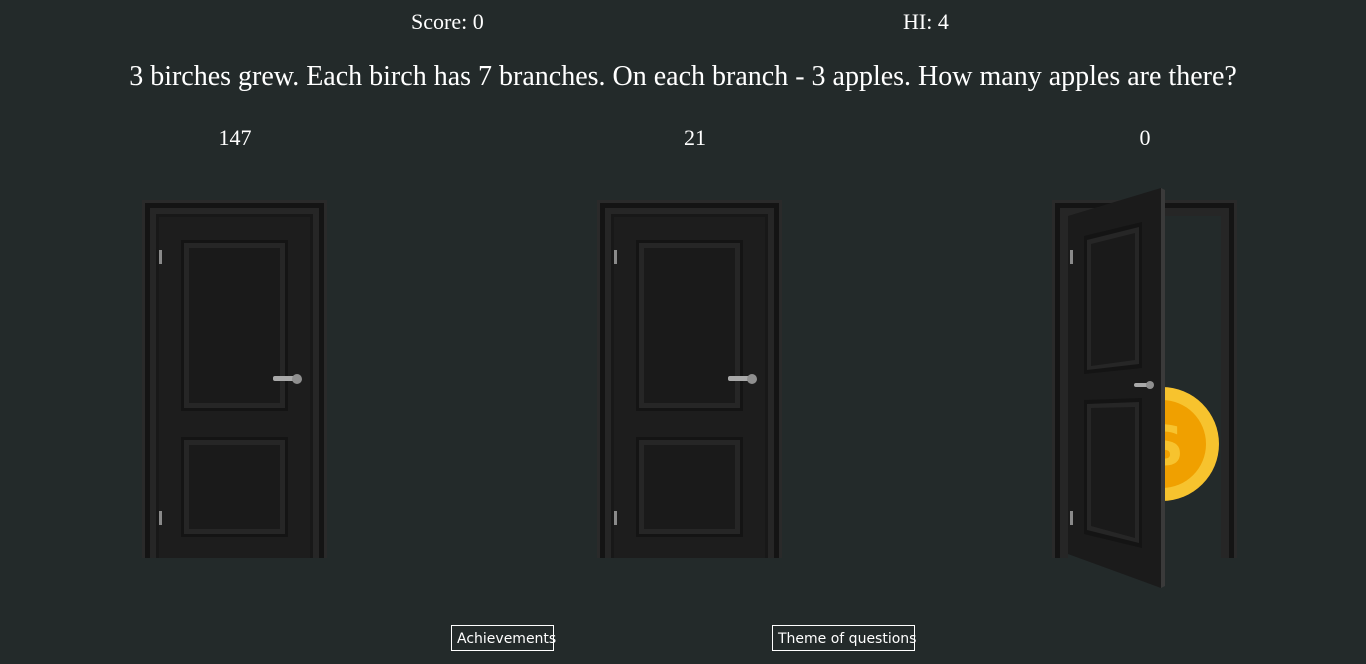  What do you see at coordinates (844, 638) in the screenshot?
I see `theme-of-questions-button: Theme of questions` at bounding box center [844, 638].